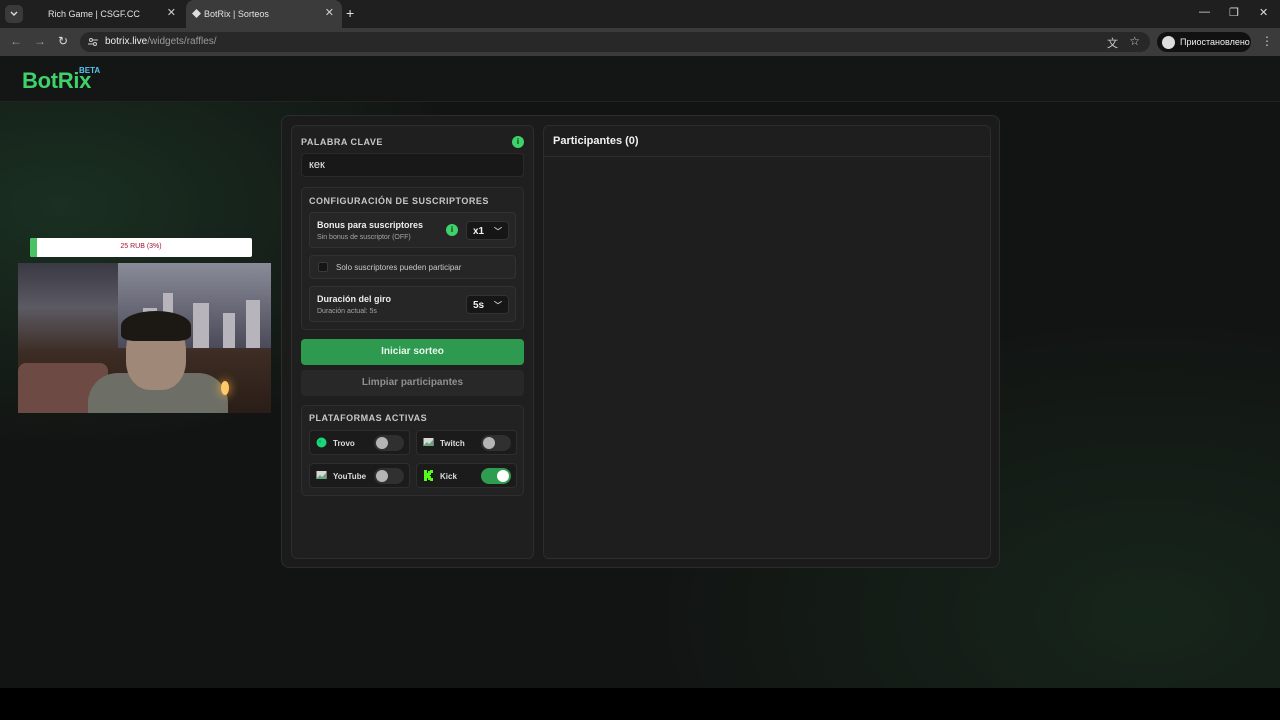 The width and height of the screenshot is (1280, 720). What do you see at coordinates (354, 299) in the screenshot?
I see `spin-duration-title: Duración del giro` at bounding box center [354, 299].